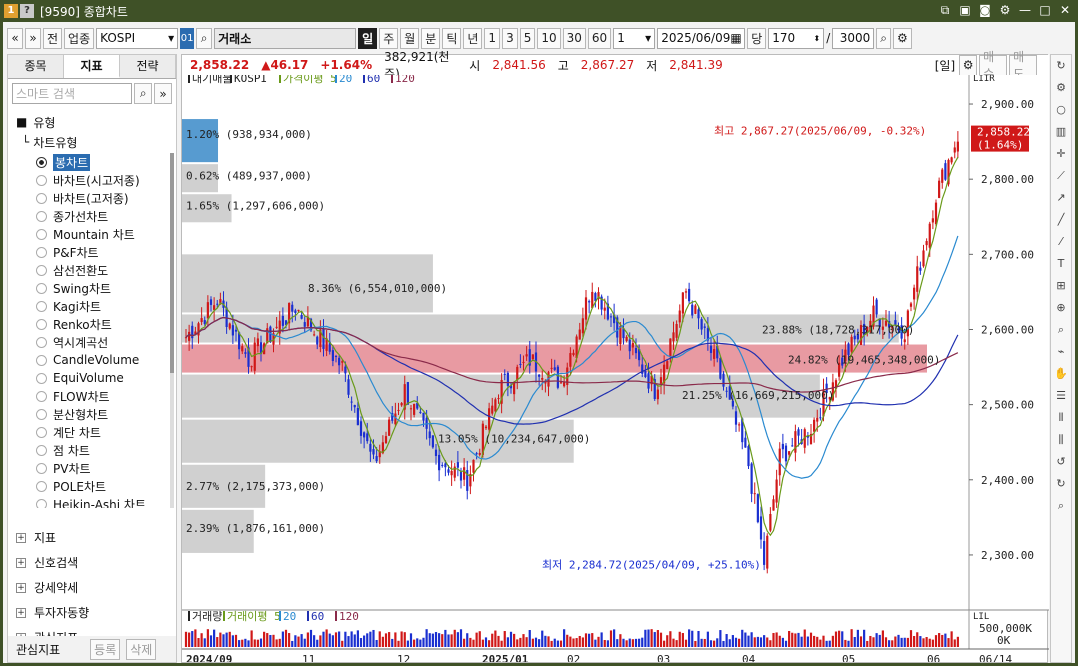 This screenshot has width=1078, height=666. I want to click on section-label: 유형, so click(44, 122).